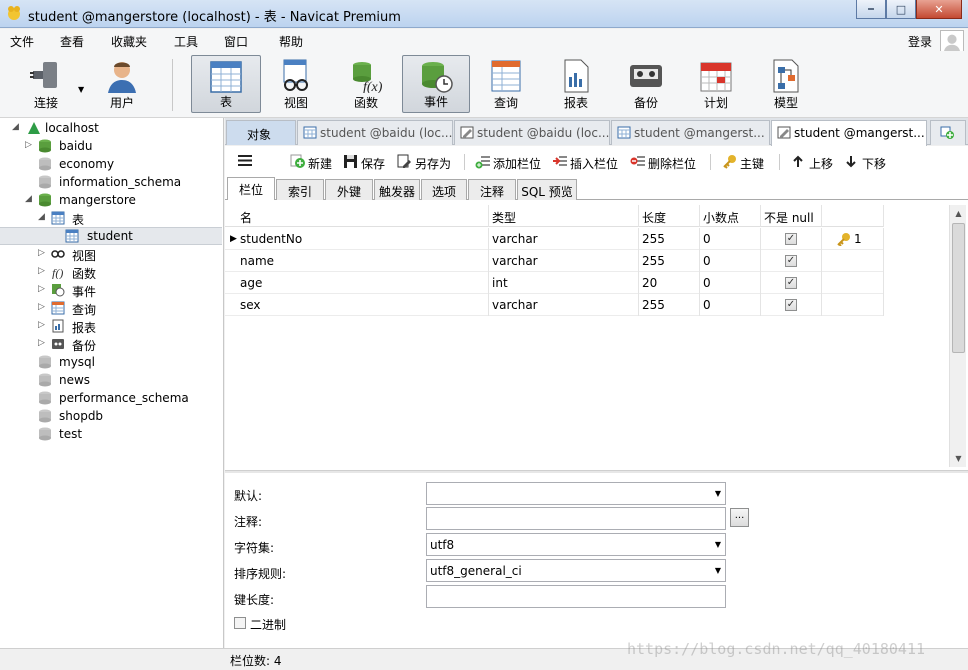  What do you see at coordinates (240, 623) in the screenshot?
I see `binary-checkbox` at bounding box center [240, 623].